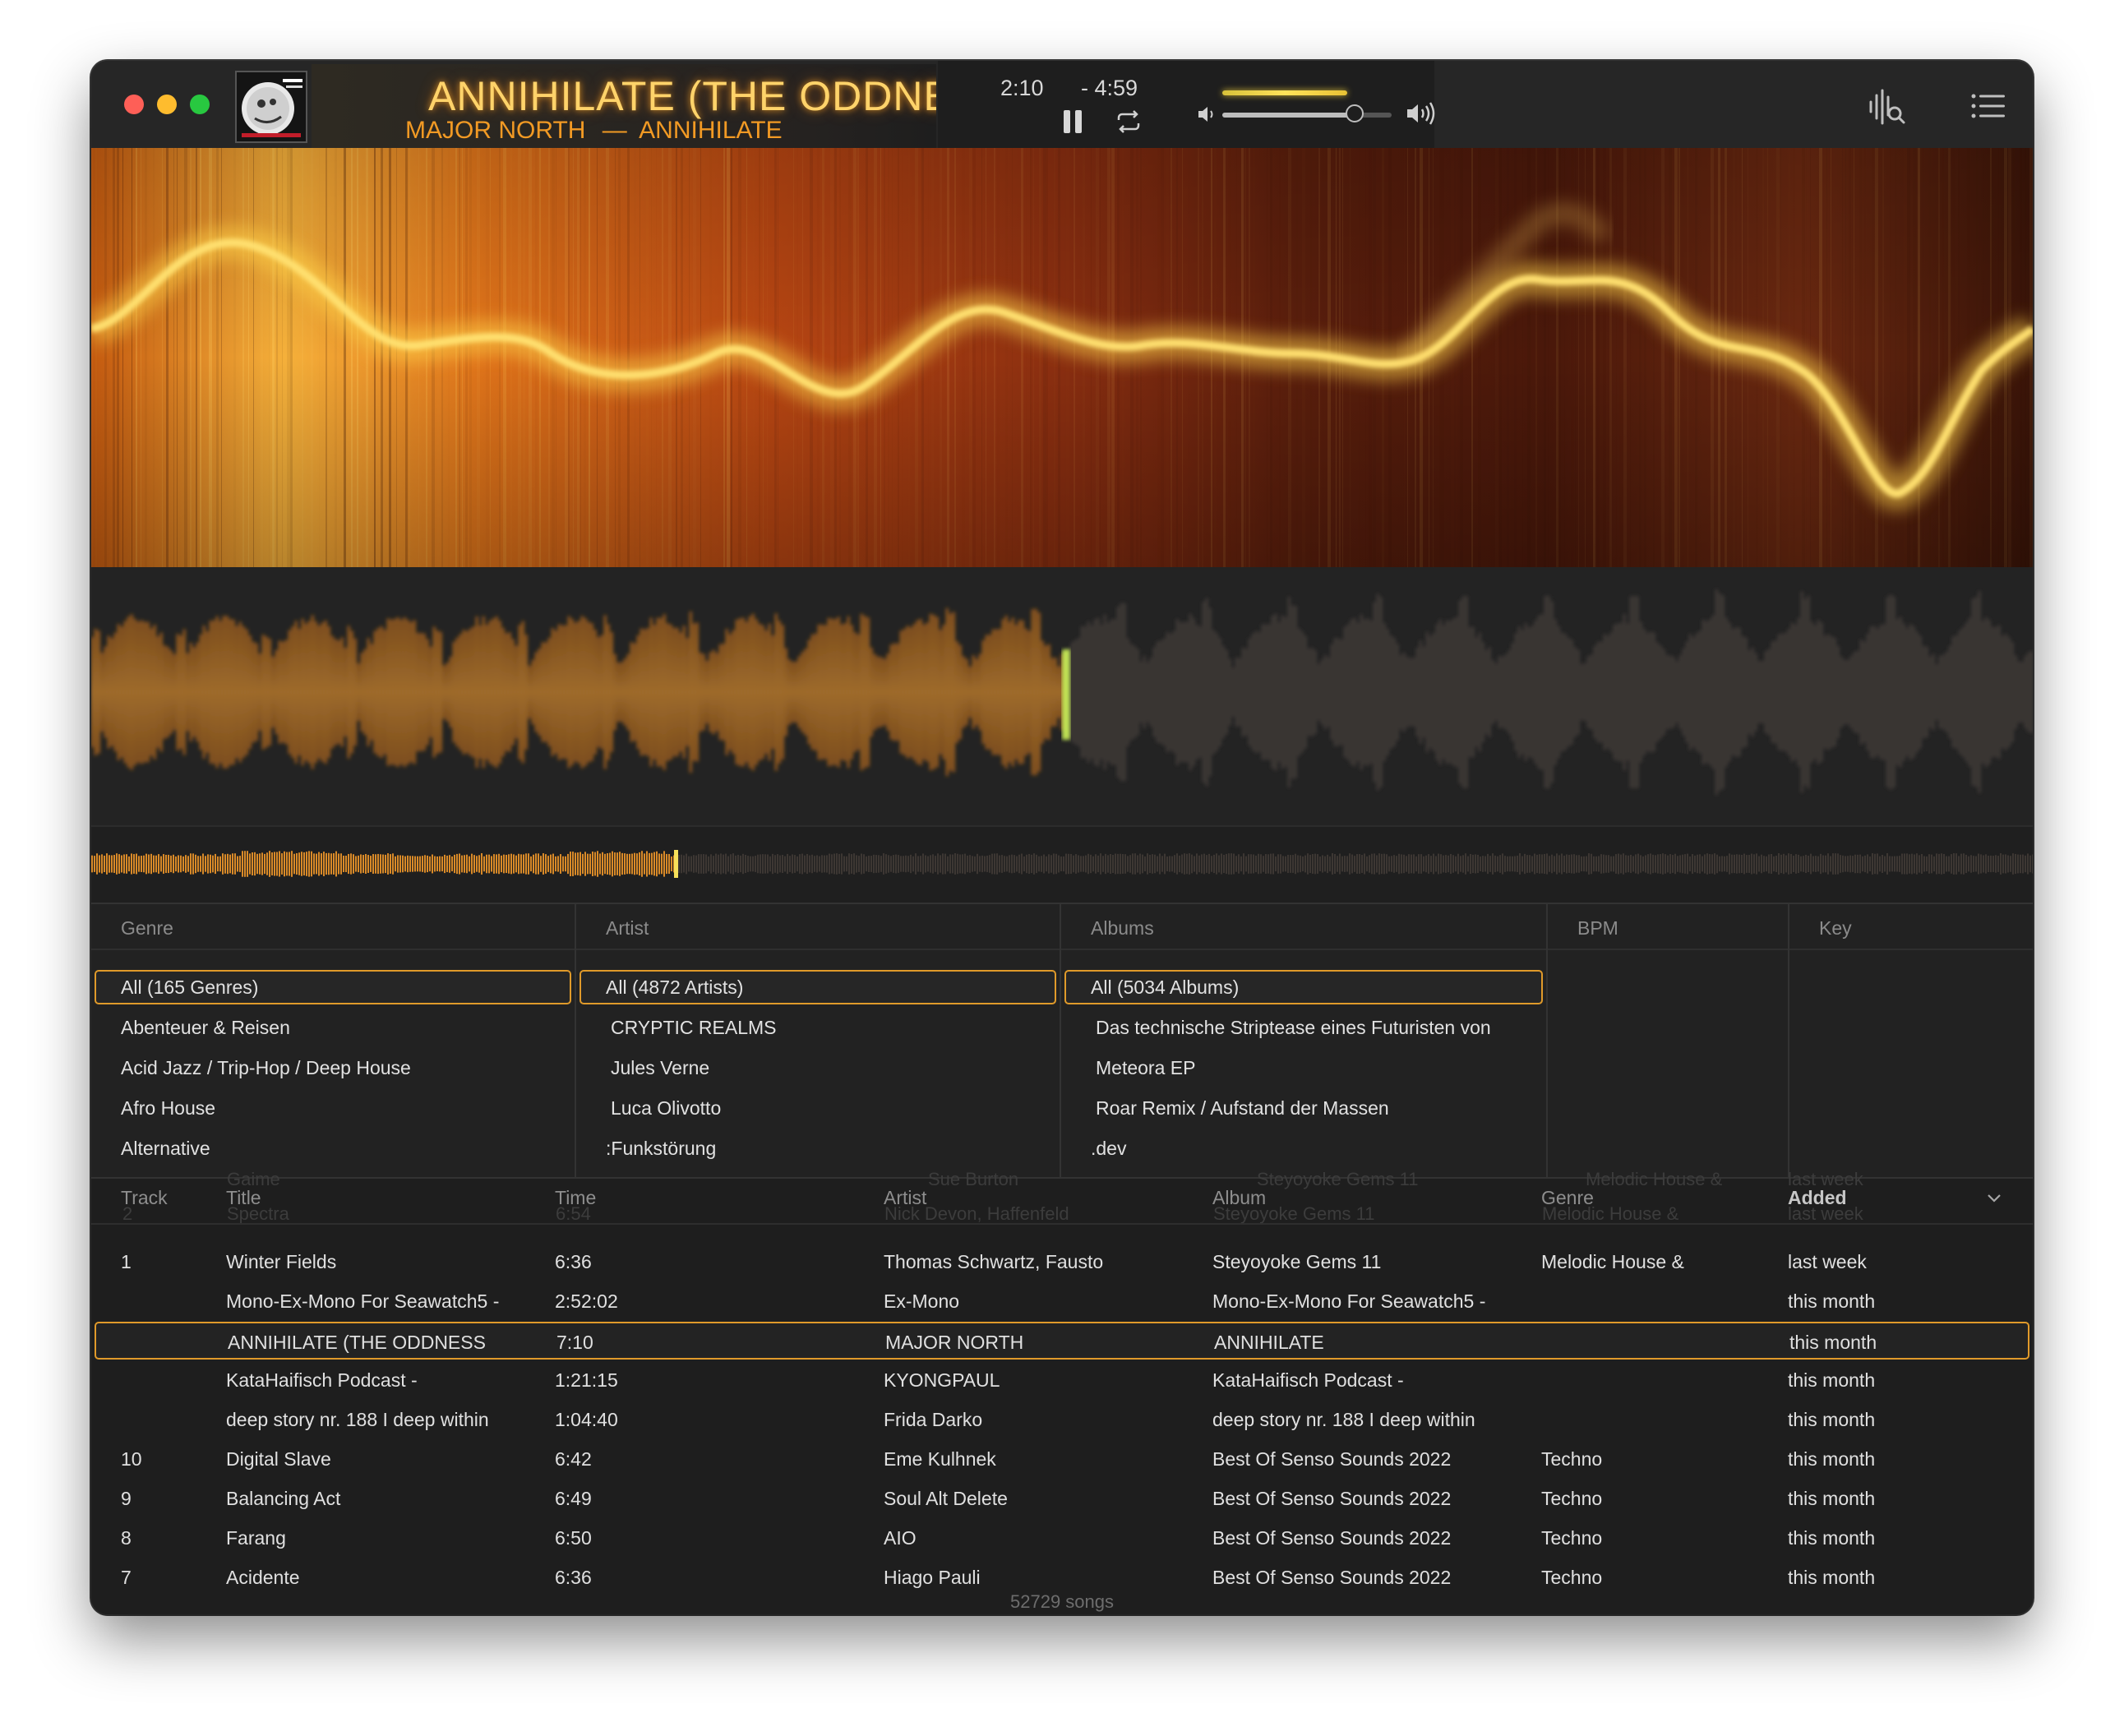 The height and width of the screenshot is (1736, 2124). I want to click on cell-title: ANNIHILATE (THE ODDNESS, so click(357, 1343).